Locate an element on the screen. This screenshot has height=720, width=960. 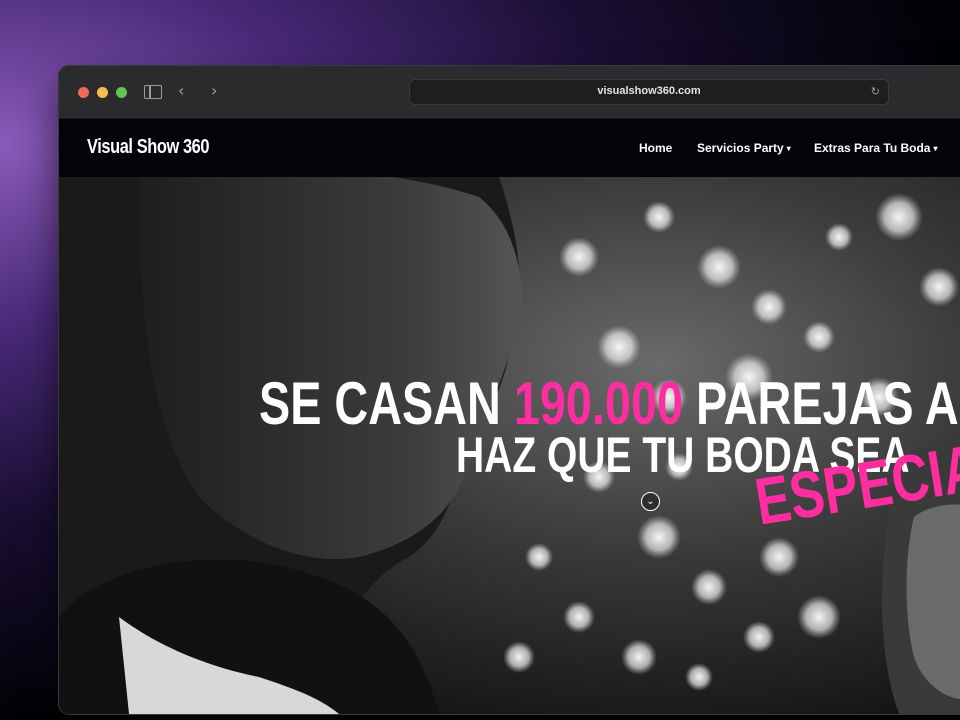
hero-headline: SE CASAN 190.000 PAREJAS AL AÑO is located at coordinates (609, 404).